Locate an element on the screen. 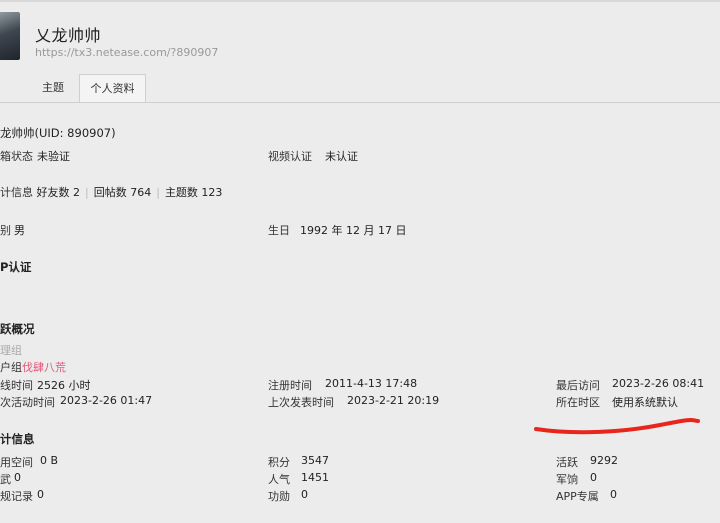 This screenshot has width=720, height=523. record-label: 规记录 is located at coordinates (16, 496).